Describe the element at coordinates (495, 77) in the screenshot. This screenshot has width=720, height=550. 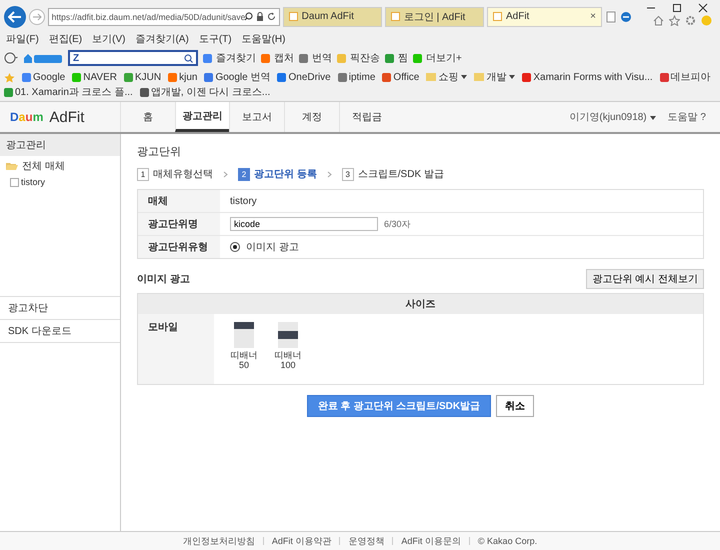
I see `favorites-folder: 개발` at that location.